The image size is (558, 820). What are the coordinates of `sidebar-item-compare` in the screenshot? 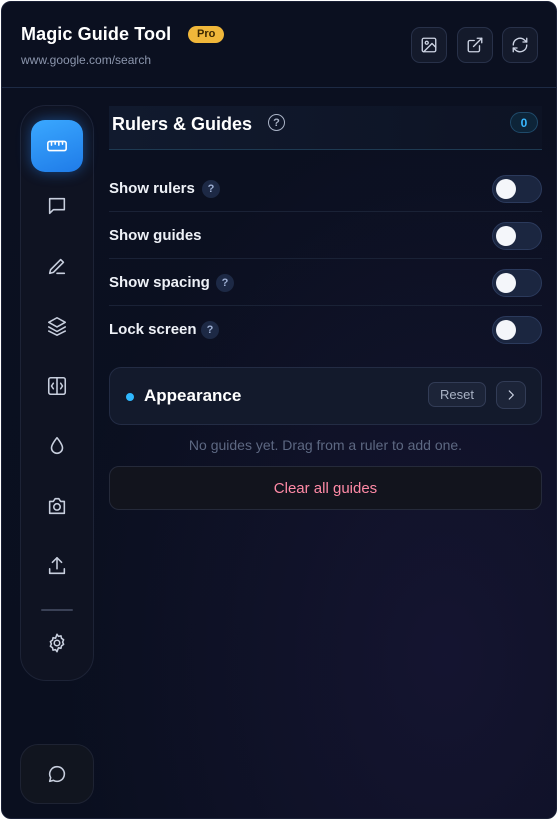 It's located at (57, 386).